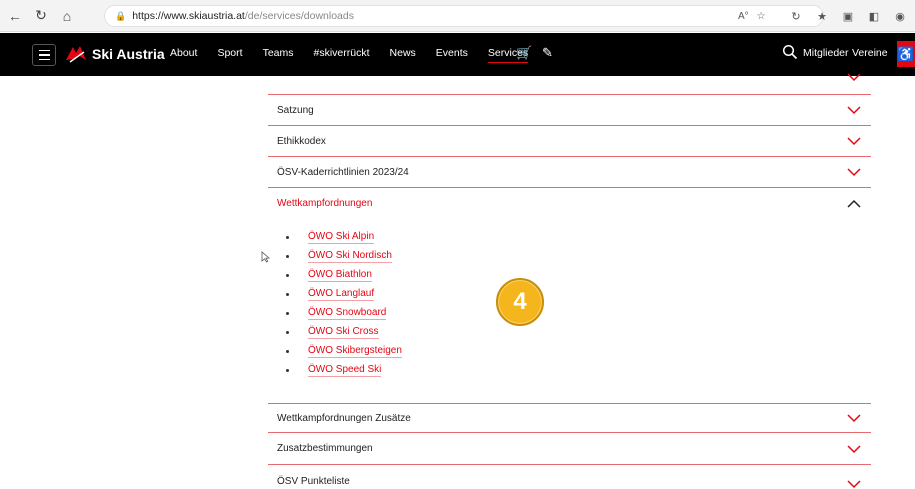  I want to click on nav-sport: Sport, so click(229, 55).